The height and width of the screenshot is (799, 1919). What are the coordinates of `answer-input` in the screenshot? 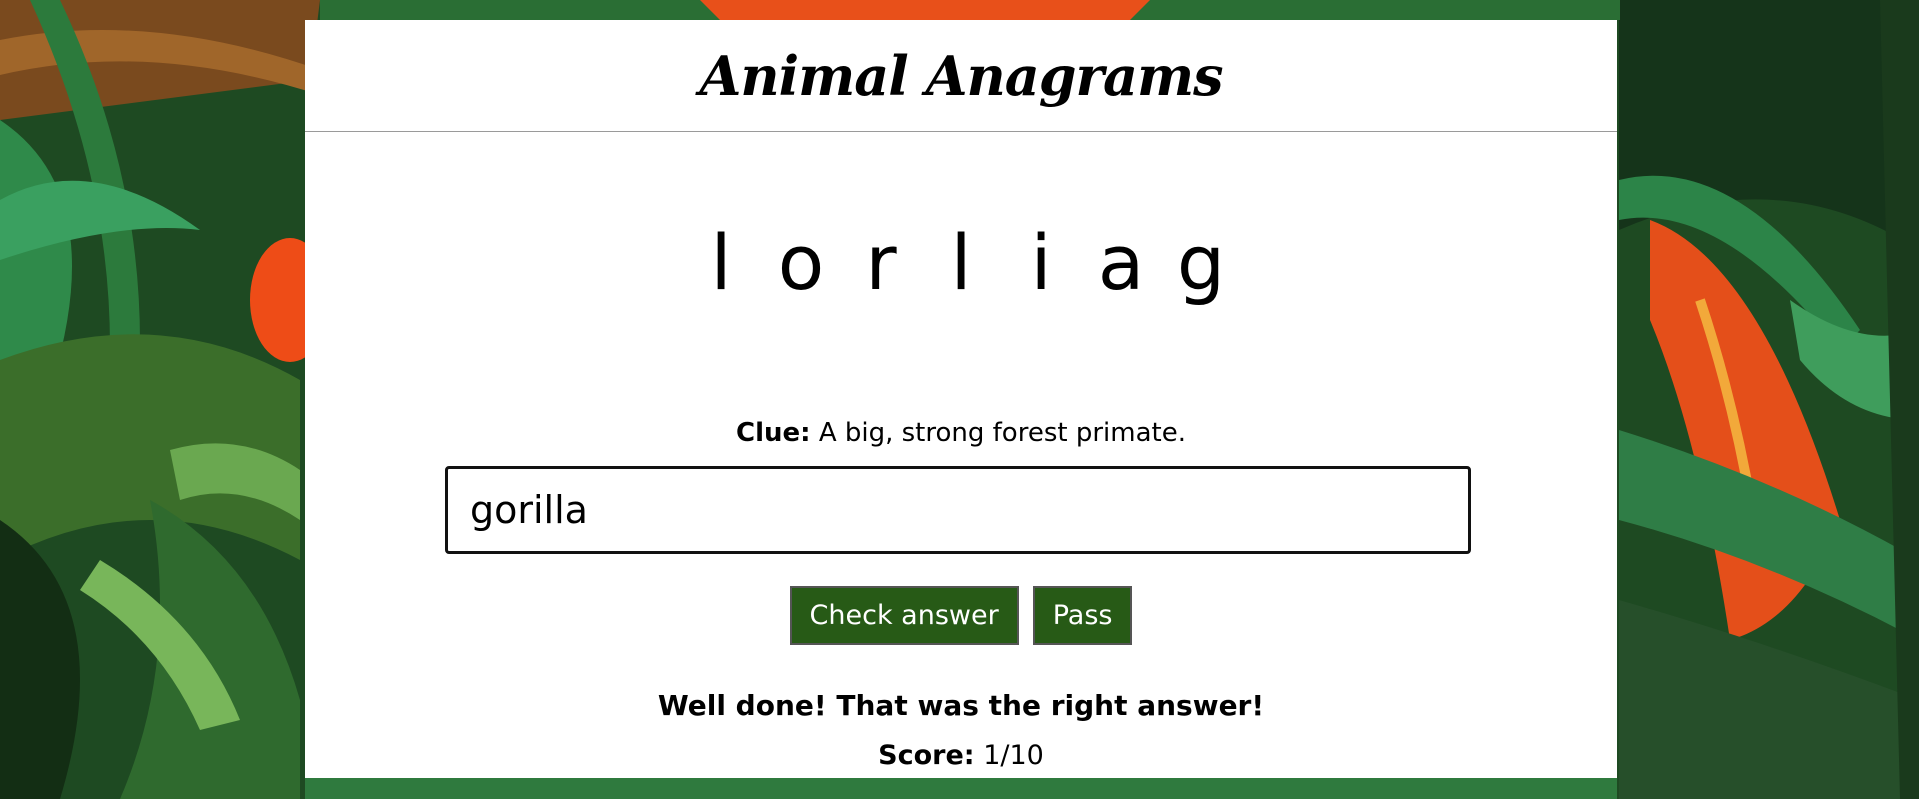 It's located at (958, 510).